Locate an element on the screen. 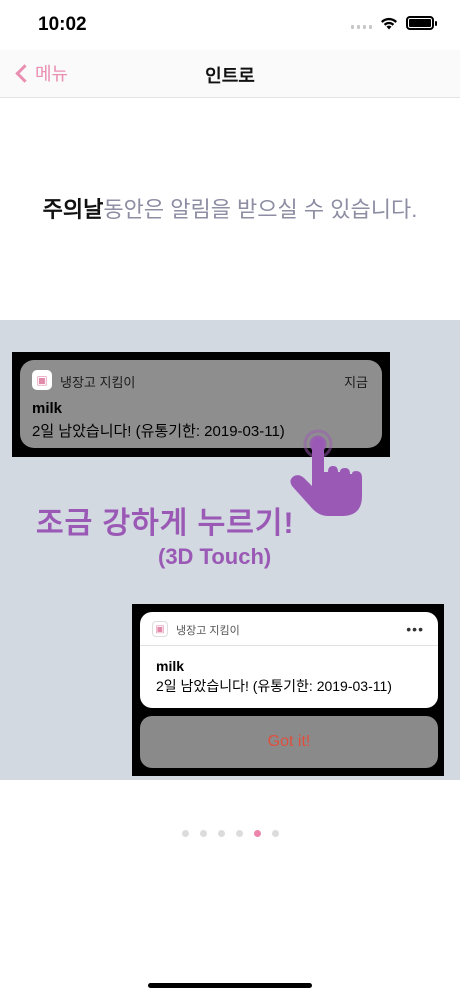  status-time: 10:02 is located at coordinates (62, 24).